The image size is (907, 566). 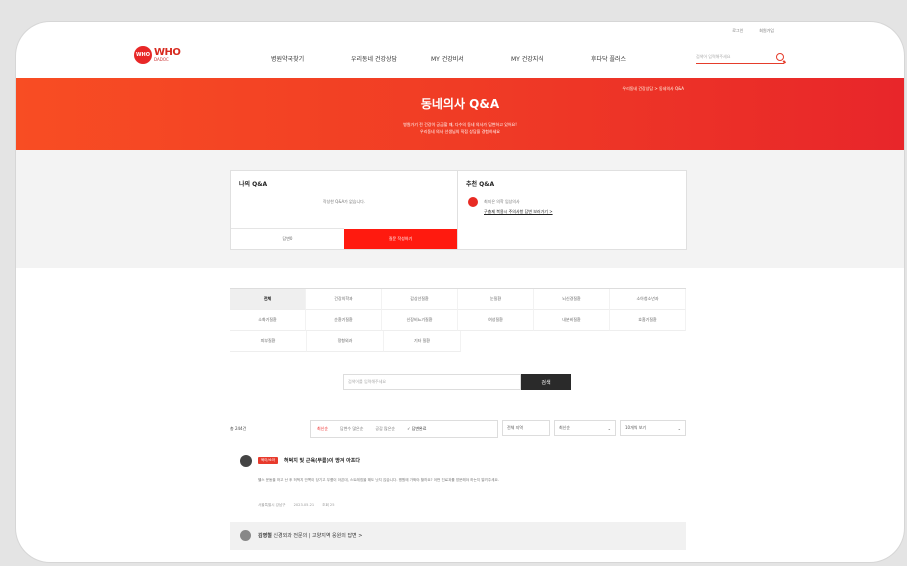 What do you see at coordinates (268, 460) in the screenshot?
I see `post-tag: 육아/소아` at bounding box center [268, 460].